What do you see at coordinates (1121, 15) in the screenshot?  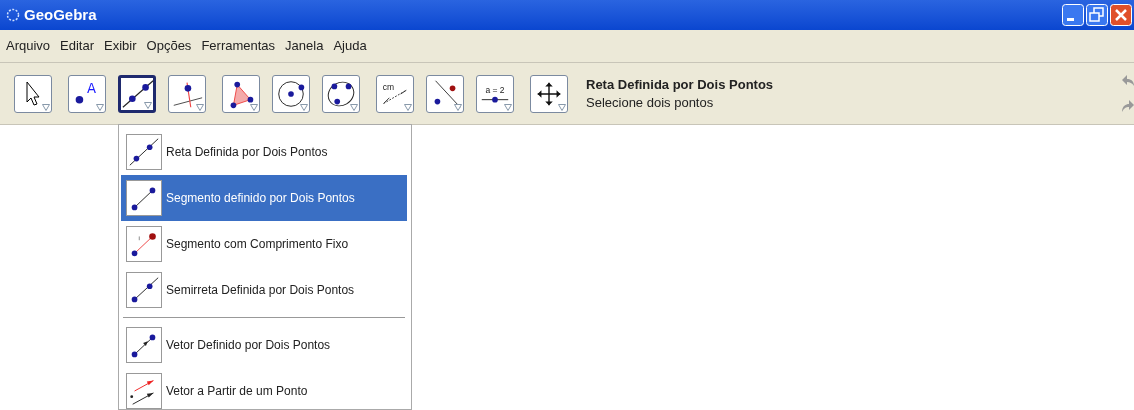 I see `close-button` at bounding box center [1121, 15].